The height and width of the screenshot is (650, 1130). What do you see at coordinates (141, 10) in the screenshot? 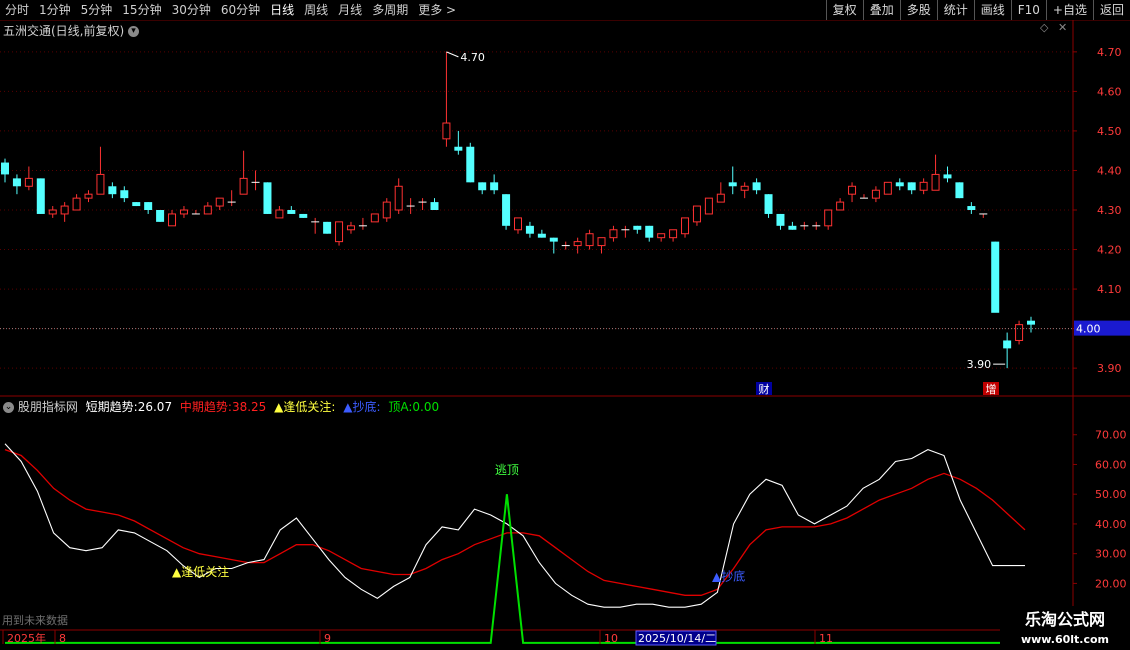
I see `period-tab: 15分钟` at bounding box center [141, 10].